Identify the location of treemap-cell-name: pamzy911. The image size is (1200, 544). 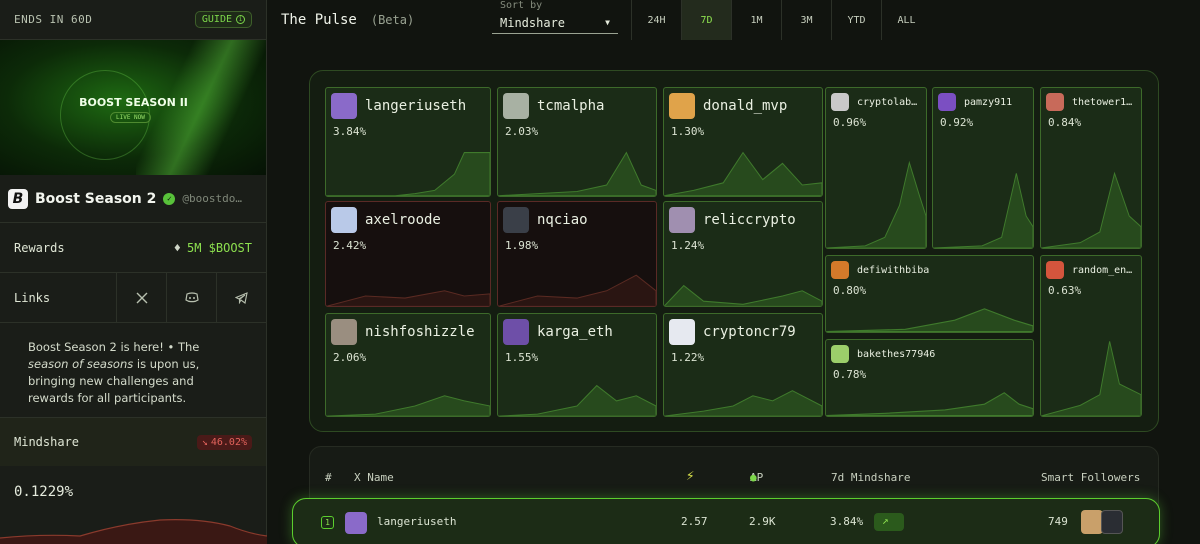
(988, 102).